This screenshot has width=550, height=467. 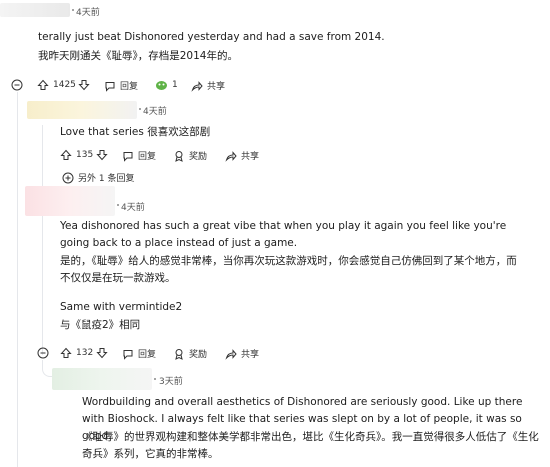 I want to click on comment-body: Love that series 很喜欢这部剧, so click(x=135, y=132).